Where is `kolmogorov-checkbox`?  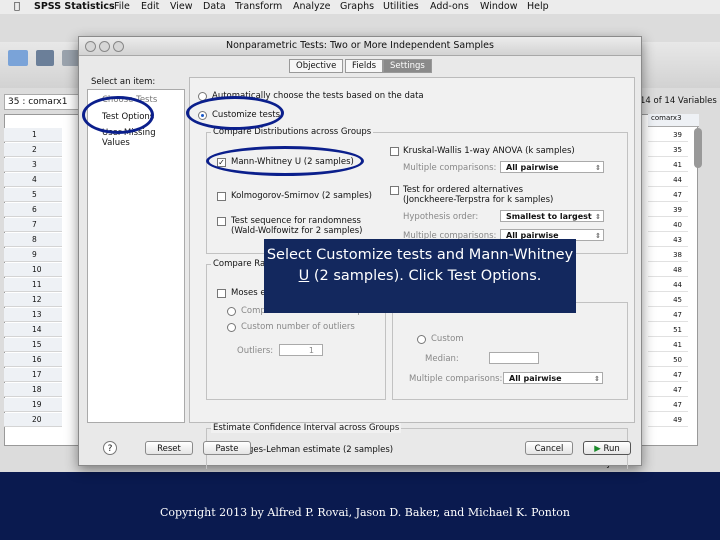 kolmogorov-checkbox is located at coordinates (221, 196).